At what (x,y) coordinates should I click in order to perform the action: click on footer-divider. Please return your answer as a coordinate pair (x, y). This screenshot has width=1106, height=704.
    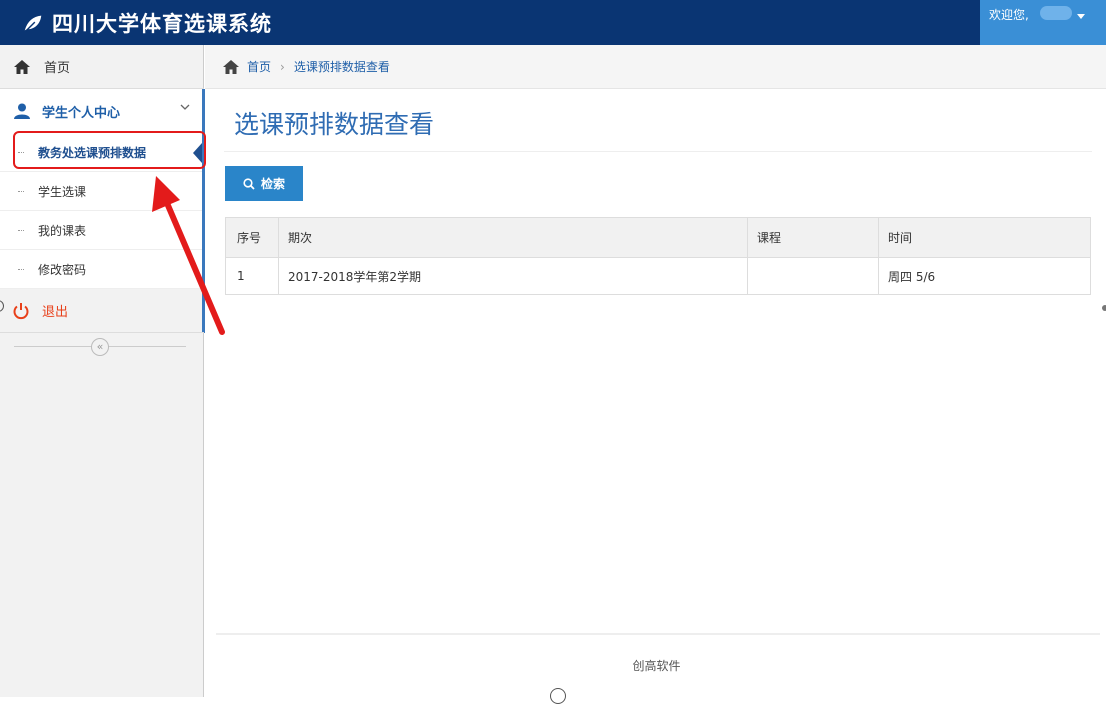
    Looking at the image, I should click on (658, 634).